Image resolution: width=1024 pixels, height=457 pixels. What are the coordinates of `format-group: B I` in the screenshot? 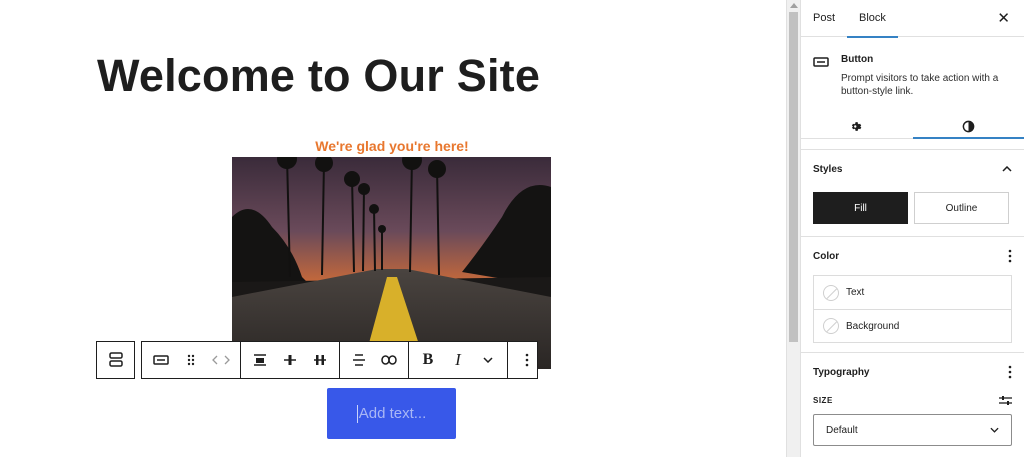 It's located at (458, 360).